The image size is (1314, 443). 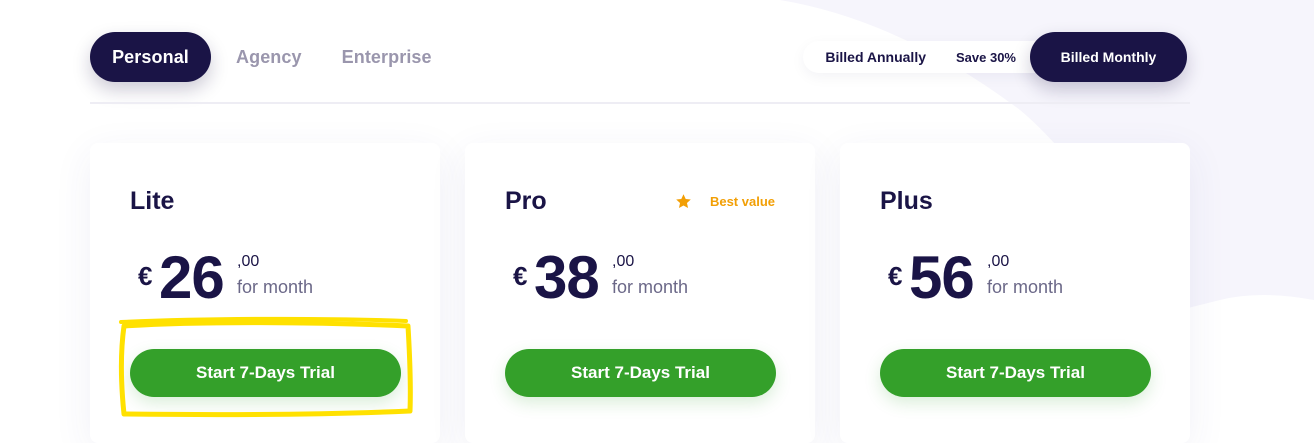 What do you see at coordinates (1108, 57) in the screenshot?
I see `billed-monthly-option: Billed Monthly` at bounding box center [1108, 57].